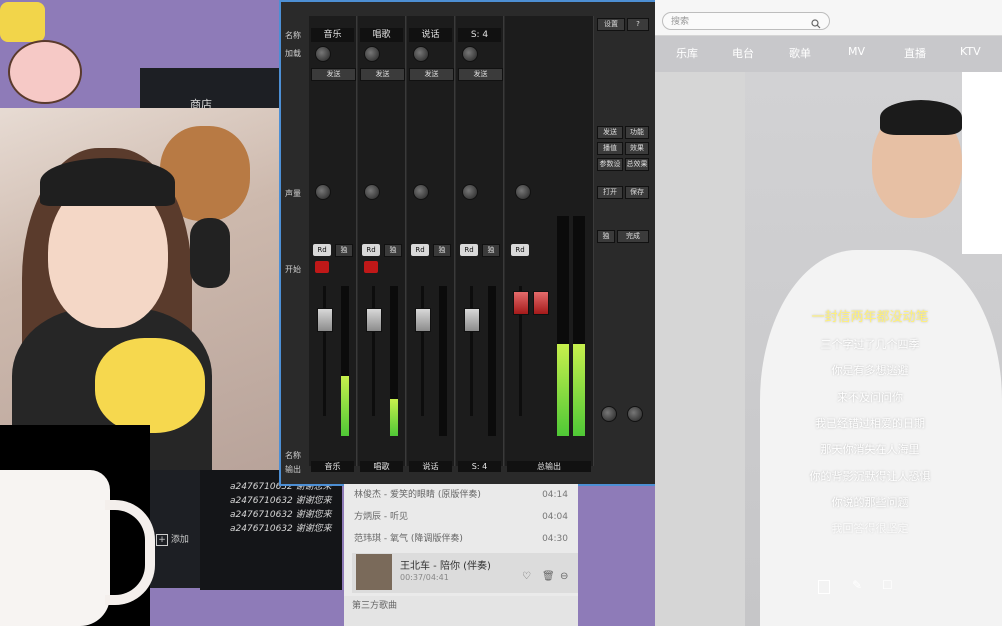  Describe the element at coordinates (210, 253) in the screenshot. I see `microphone` at that location.